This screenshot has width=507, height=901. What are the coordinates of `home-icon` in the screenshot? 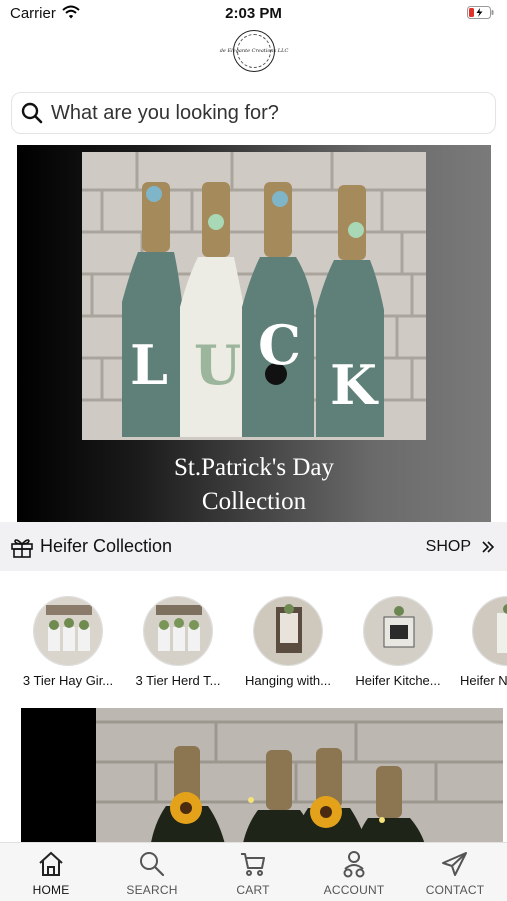 It's located at (51, 863).